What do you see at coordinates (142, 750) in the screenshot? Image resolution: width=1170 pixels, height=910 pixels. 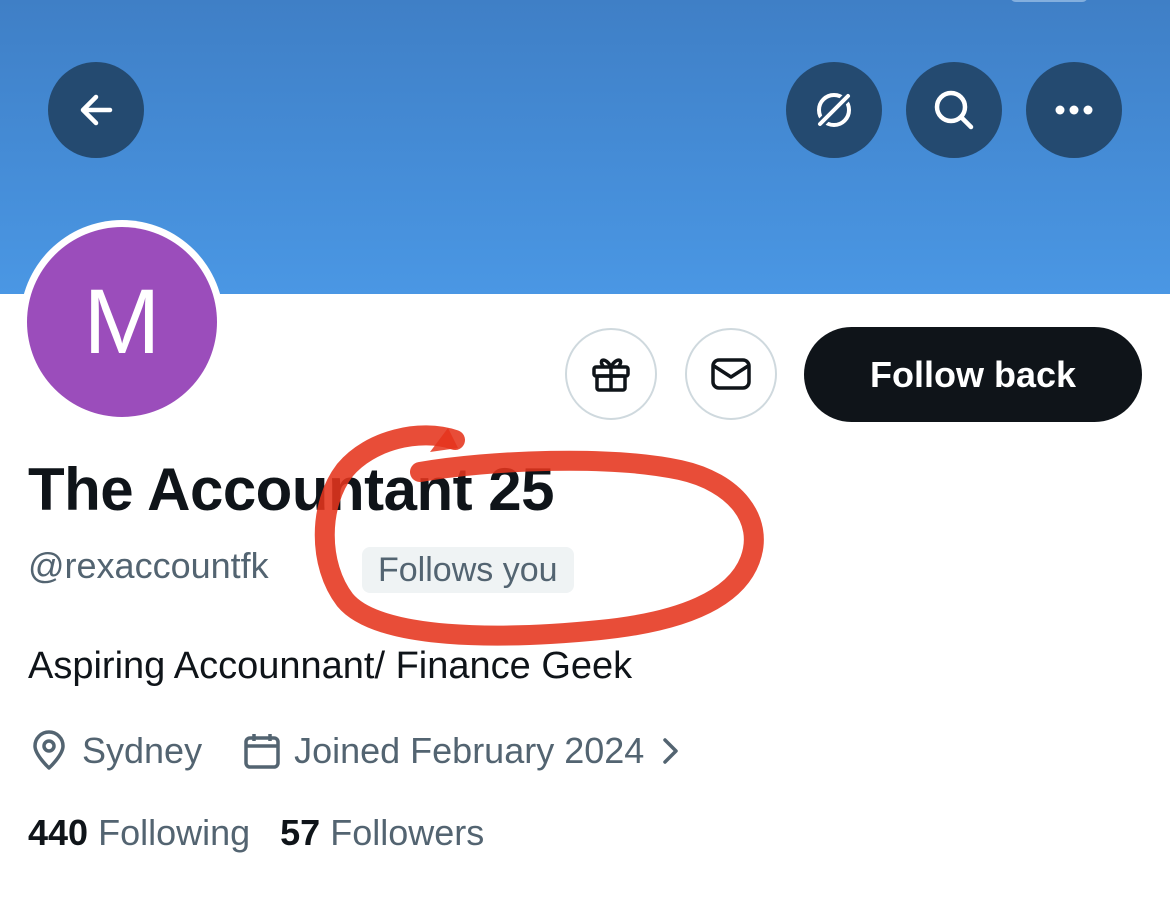 I see `location-text: Sydney` at bounding box center [142, 750].